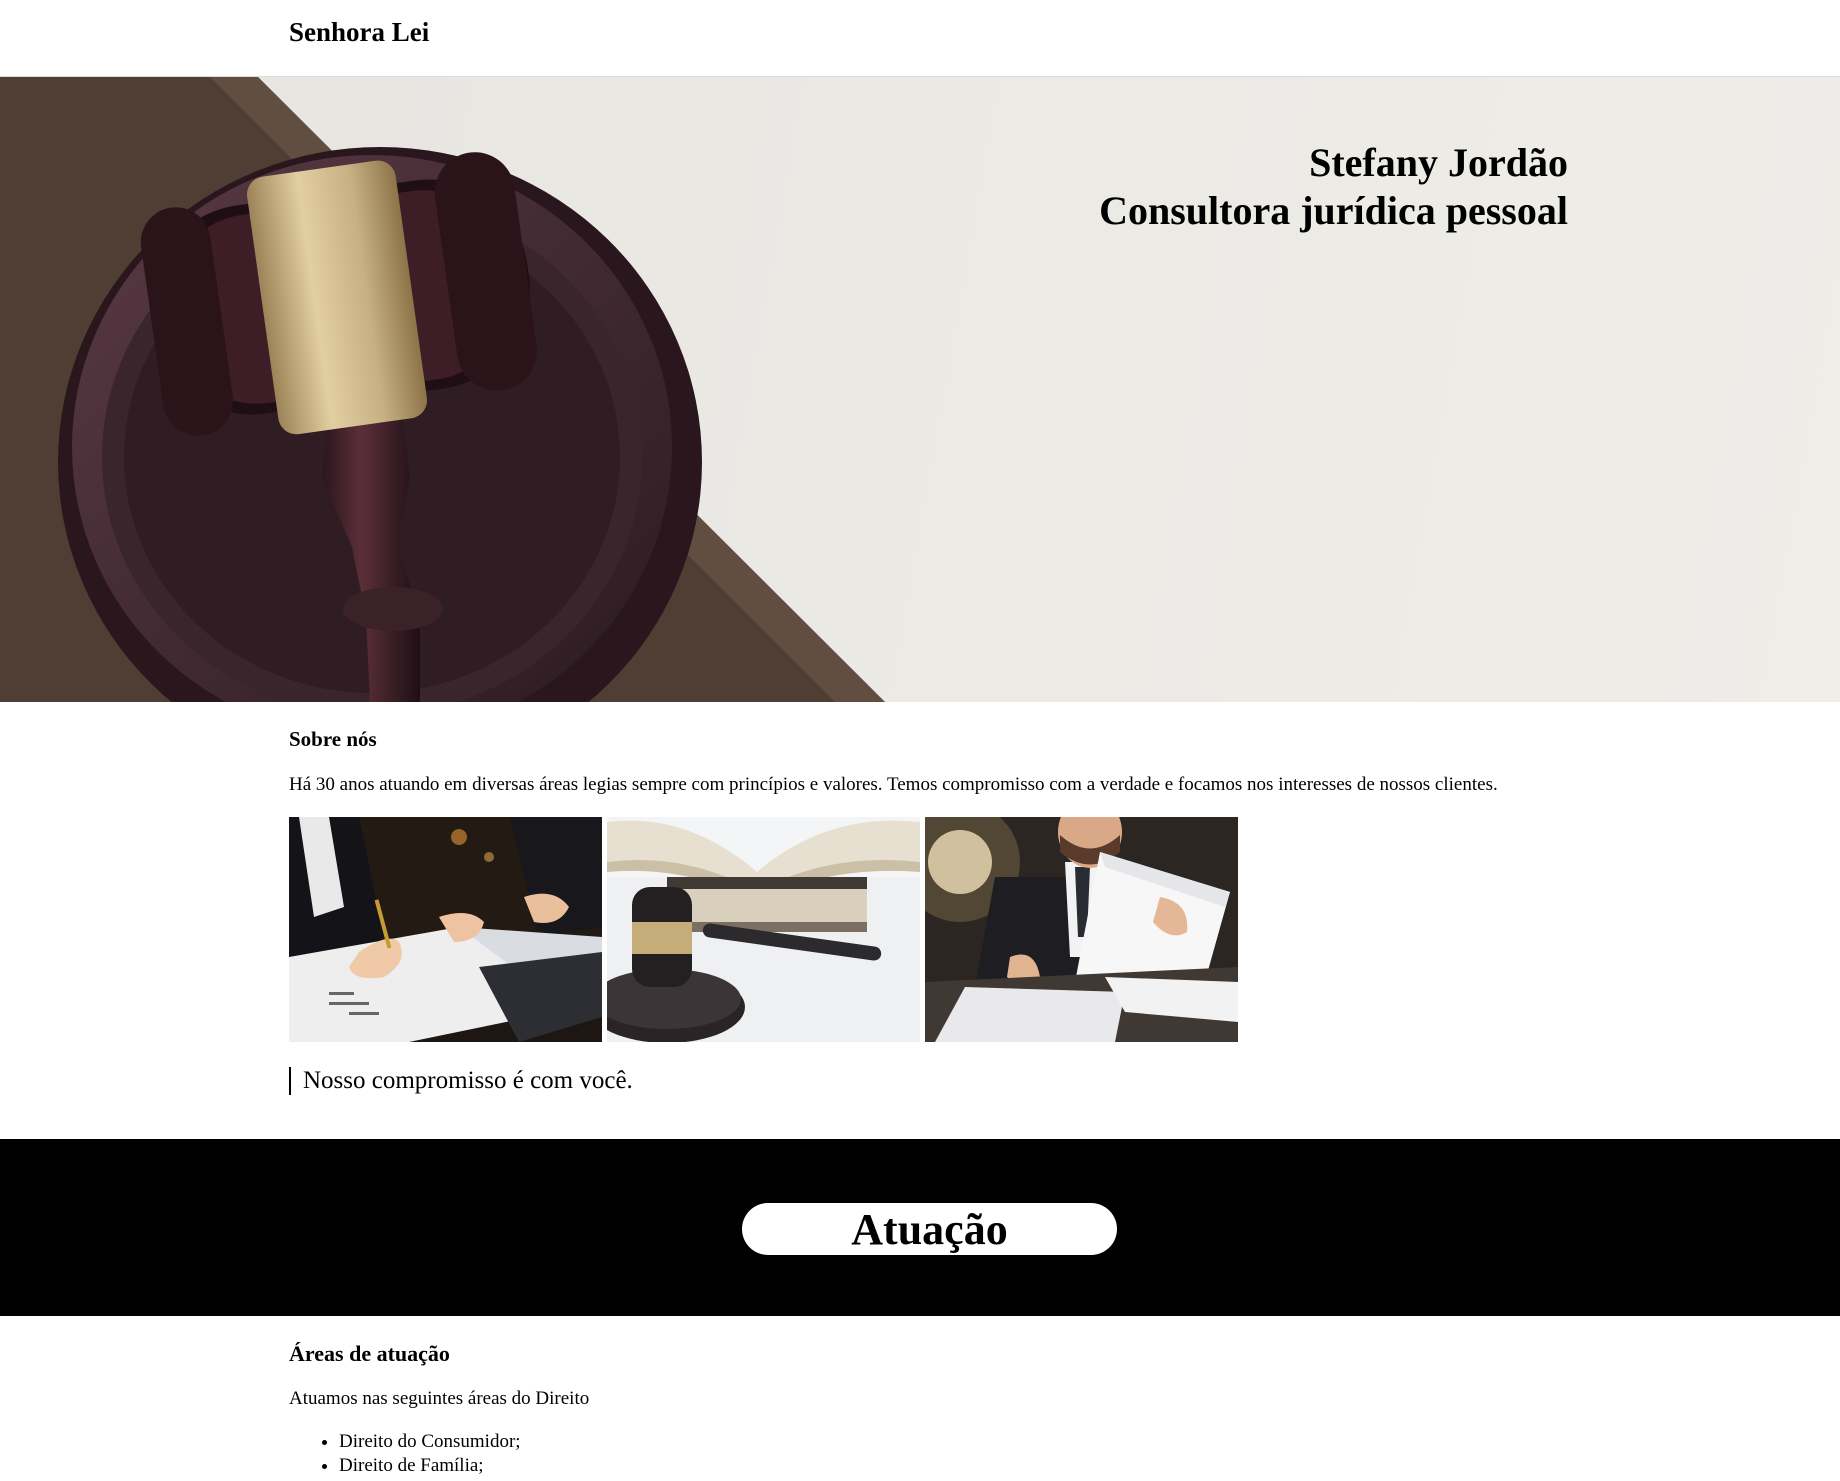 The height and width of the screenshot is (1481, 1840). What do you see at coordinates (763, 929) in the screenshot?
I see `gavel-and-books-photo` at bounding box center [763, 929].